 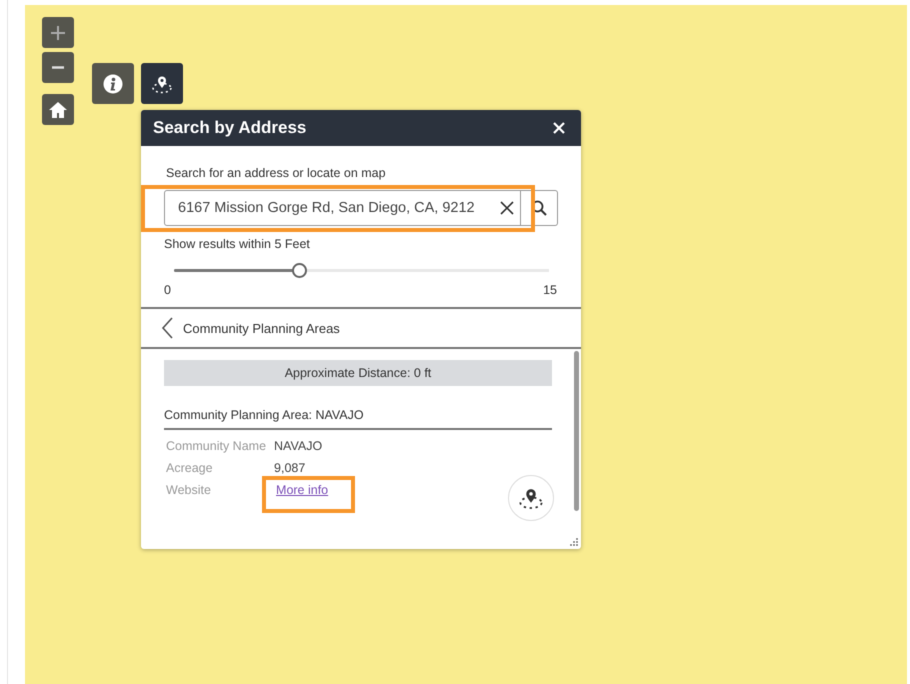 I want to click on zoom-out-button, so click(x=58, y=67).